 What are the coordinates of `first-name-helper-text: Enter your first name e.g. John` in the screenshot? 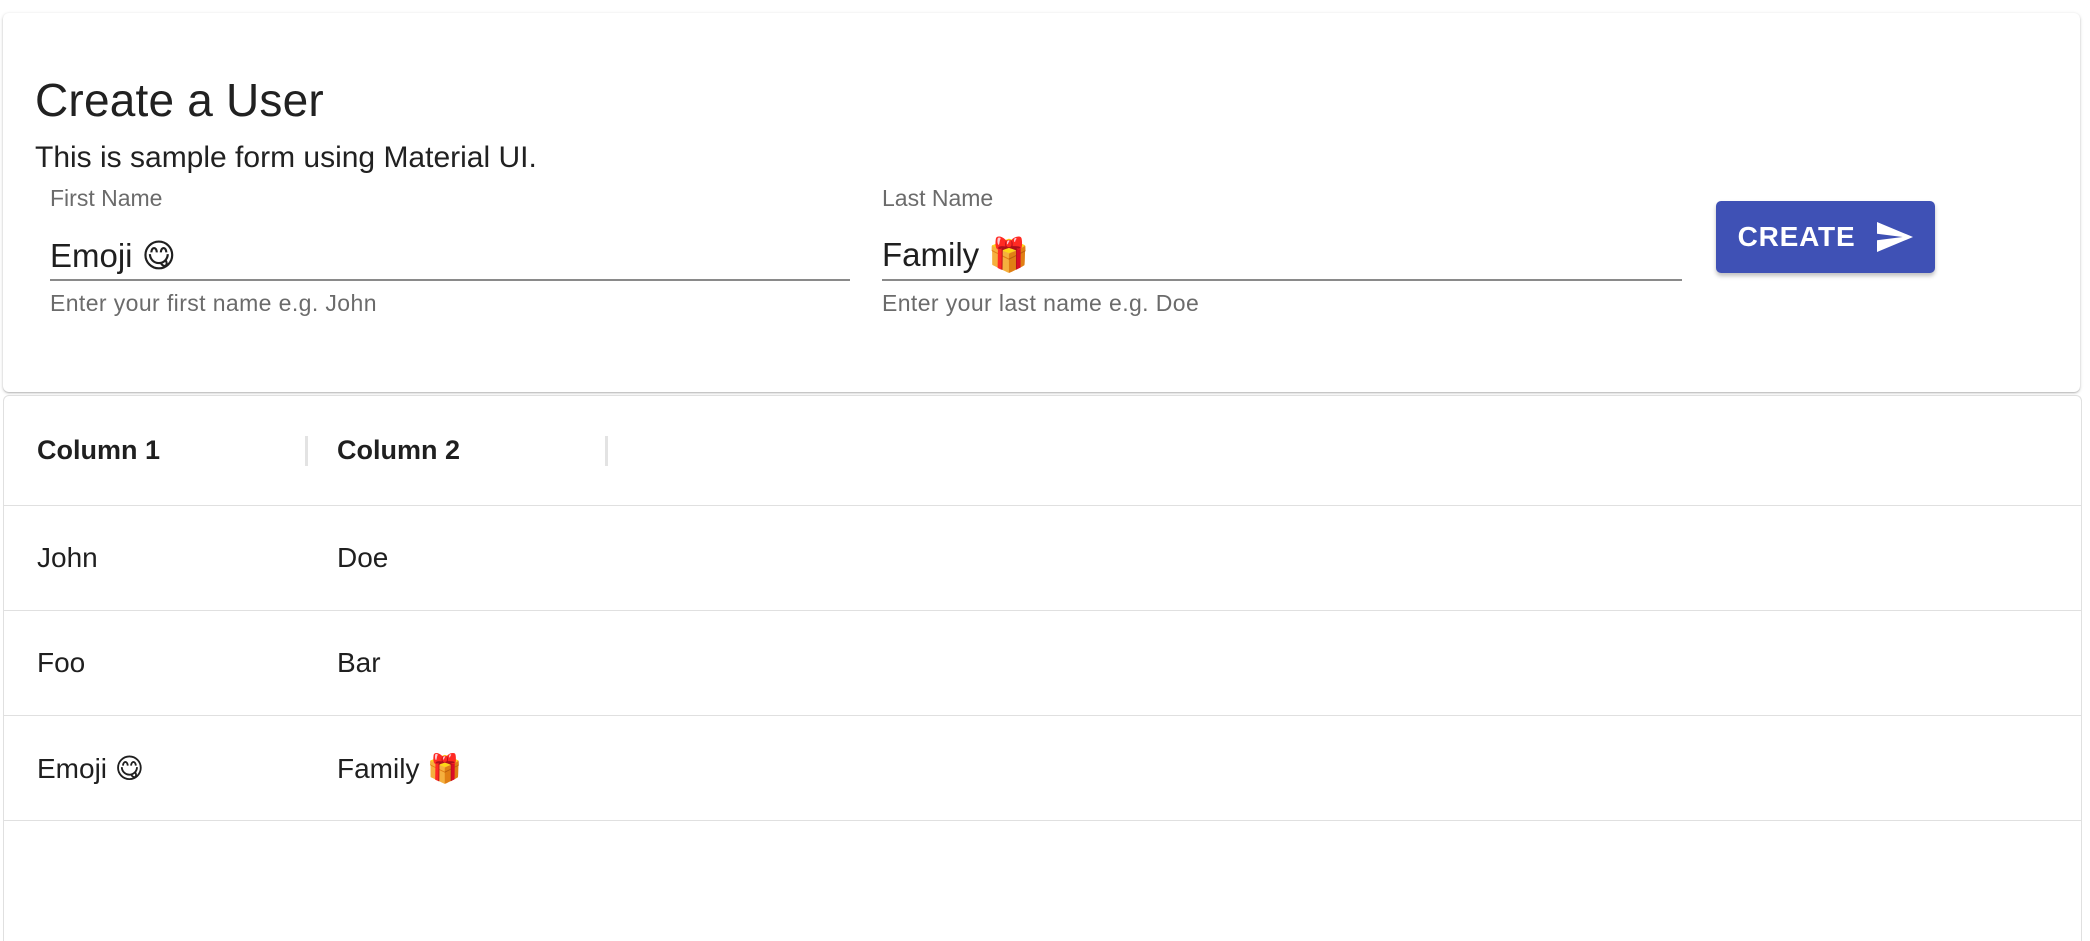 It's located at (213, 303).